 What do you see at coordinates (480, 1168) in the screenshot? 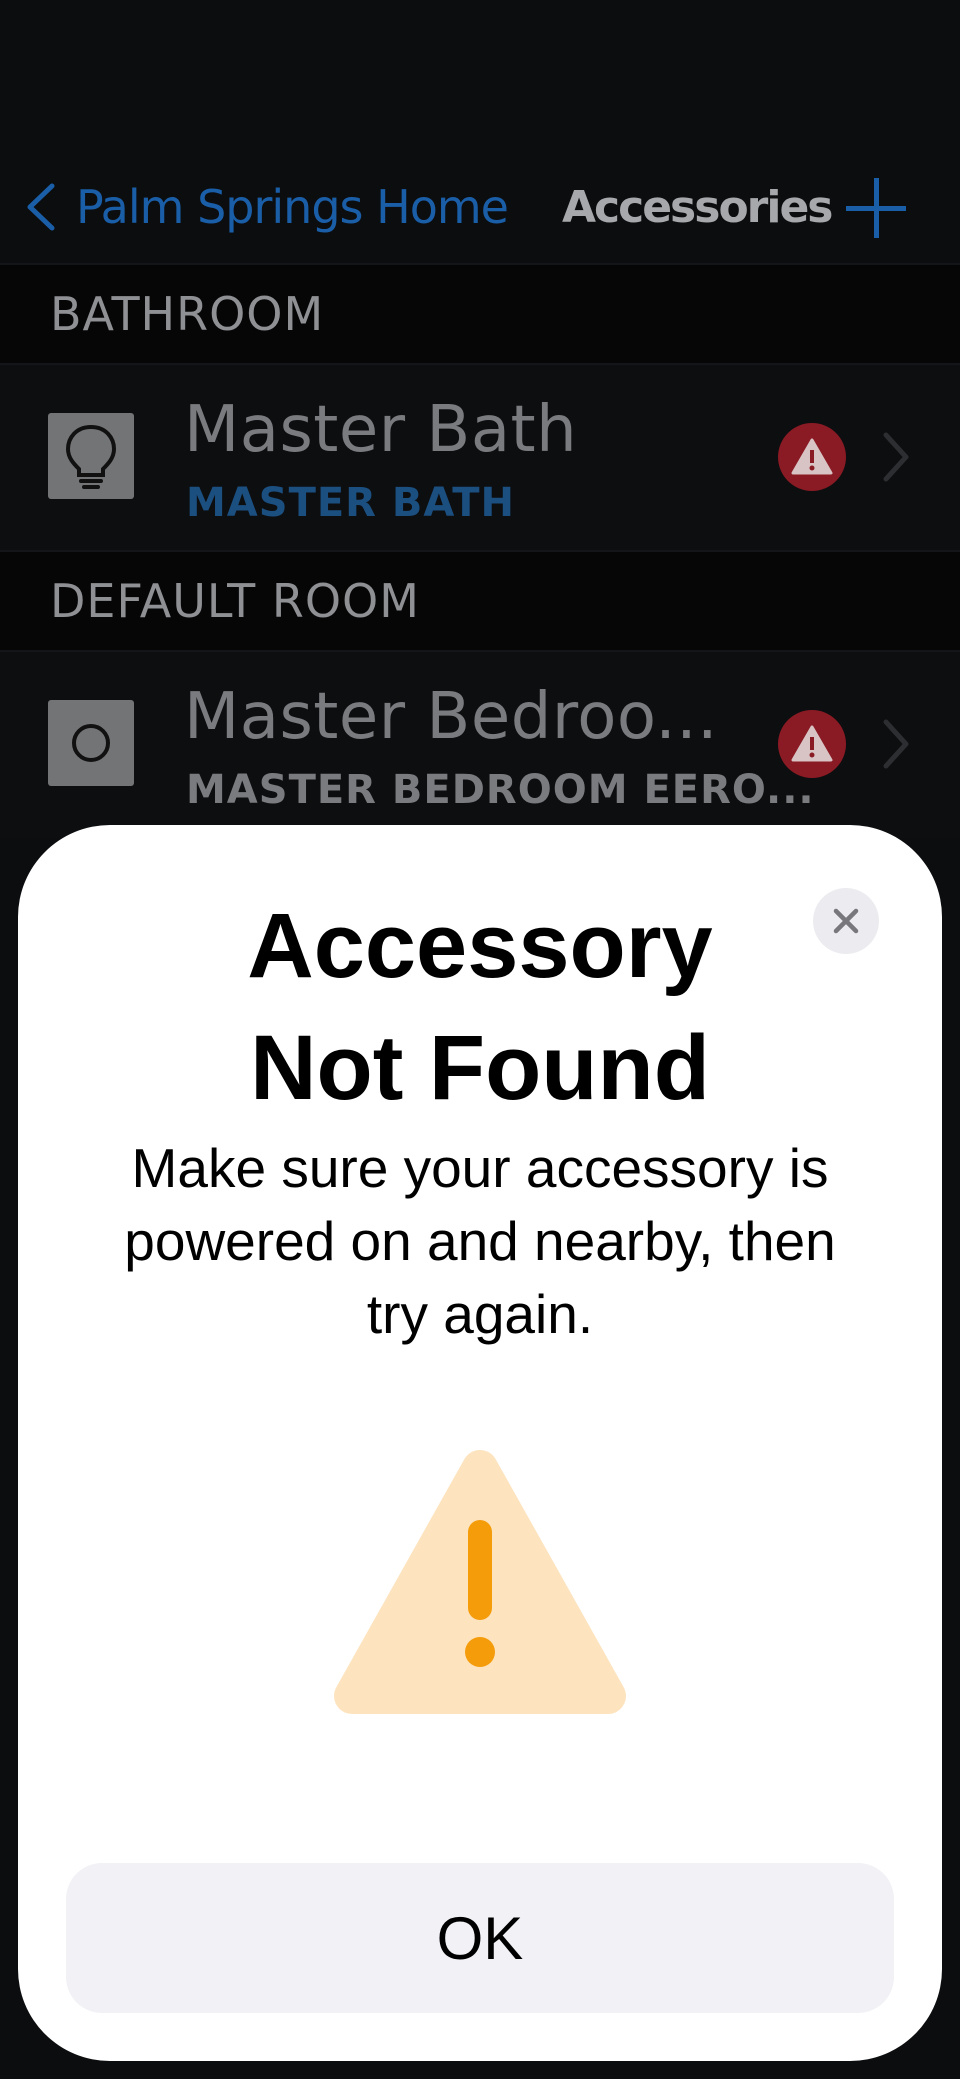
I see `dialog-message-line: Make sure your accessory is` at bounding box center [480, 1168].